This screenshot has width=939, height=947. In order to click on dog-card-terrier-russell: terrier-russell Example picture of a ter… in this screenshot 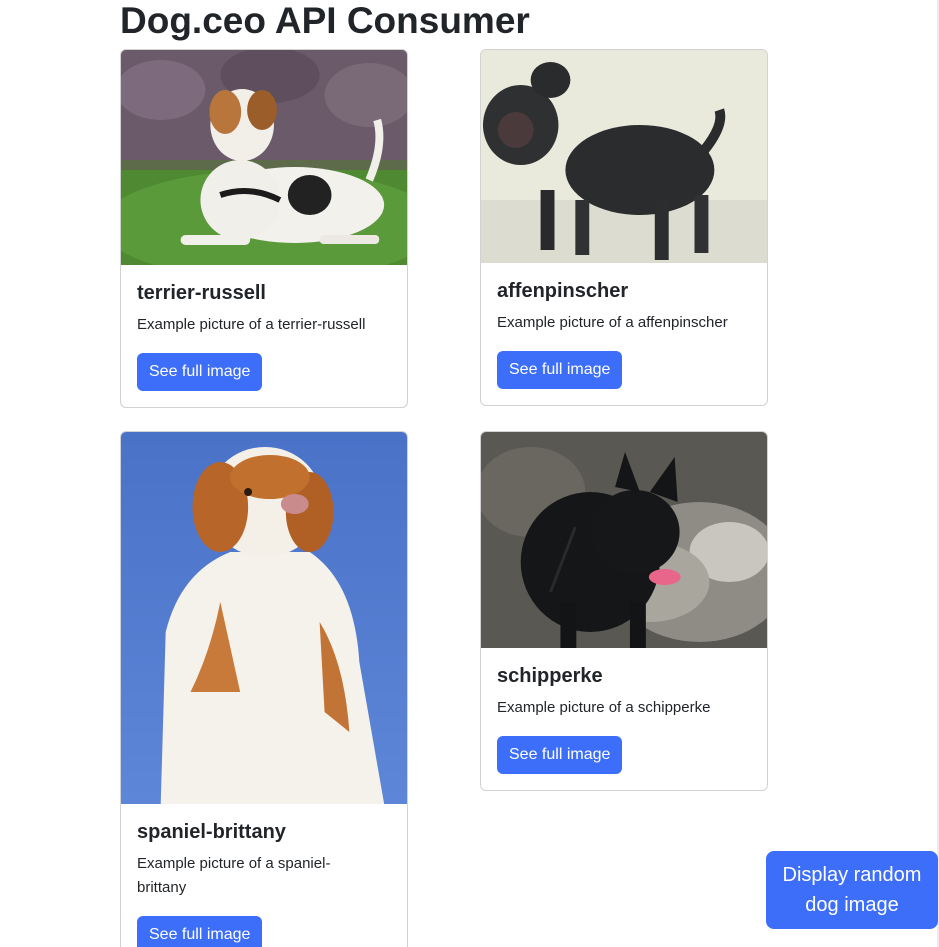, I will do `click(264, 228)`.